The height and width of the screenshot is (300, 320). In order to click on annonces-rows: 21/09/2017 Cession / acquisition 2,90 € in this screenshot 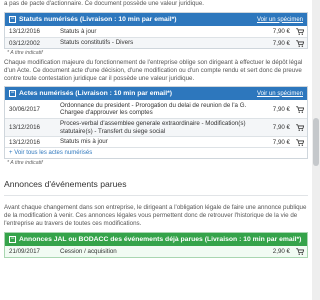, I will do `click(156, 251)`.